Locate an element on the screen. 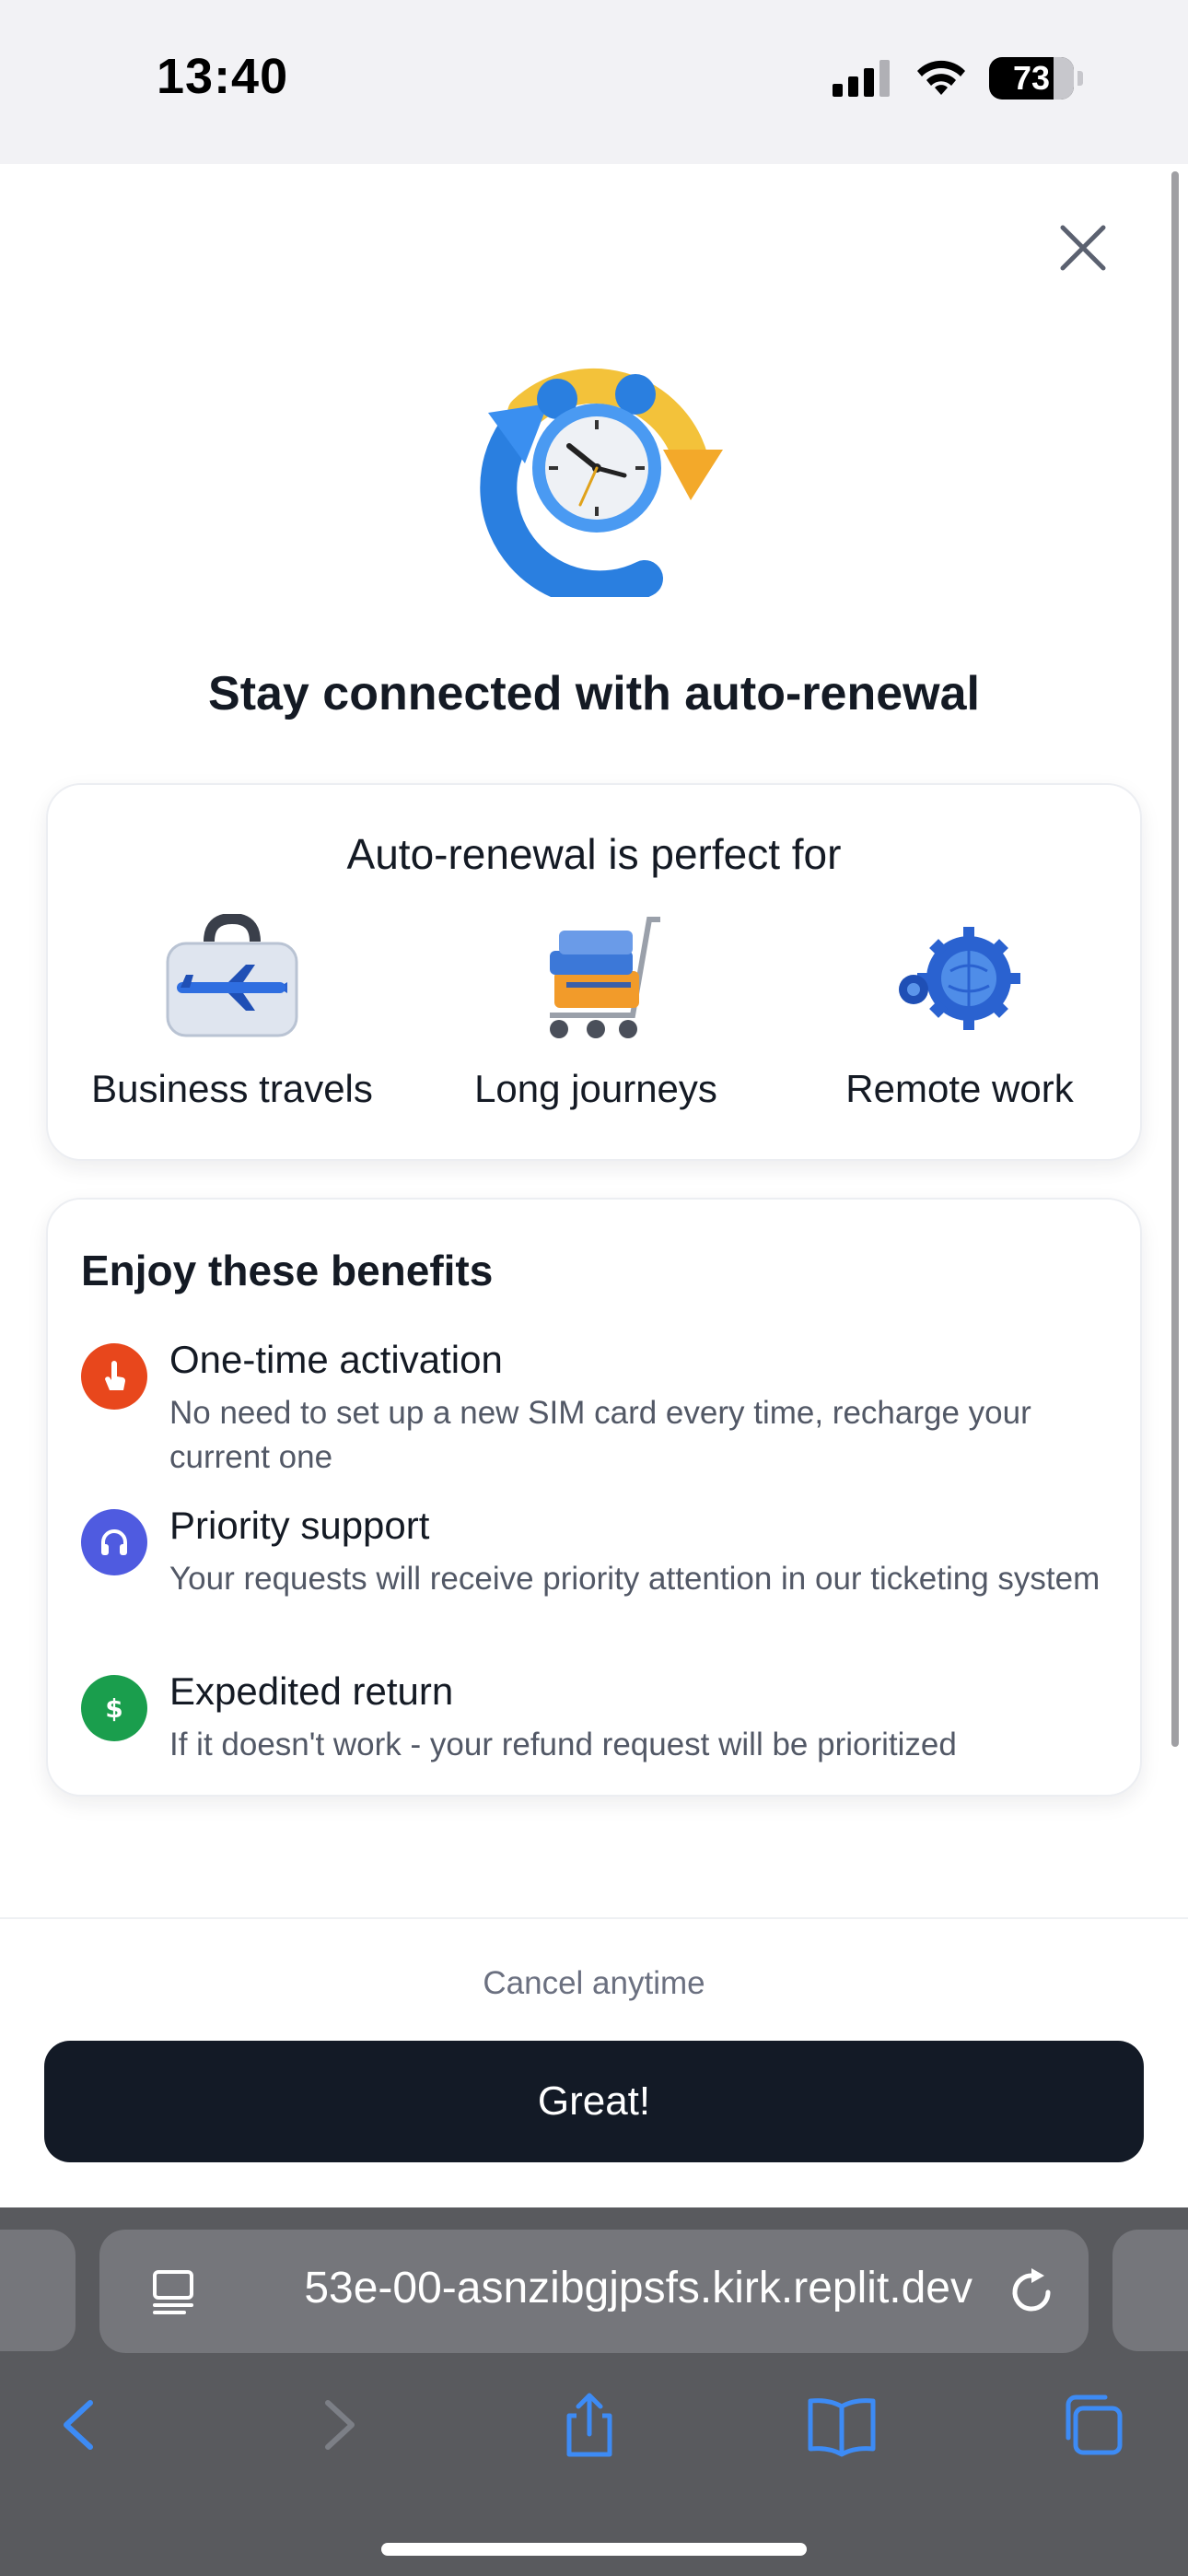 The image size is (1188, 2576). next-tab is located at coordinates (1150, 2290).